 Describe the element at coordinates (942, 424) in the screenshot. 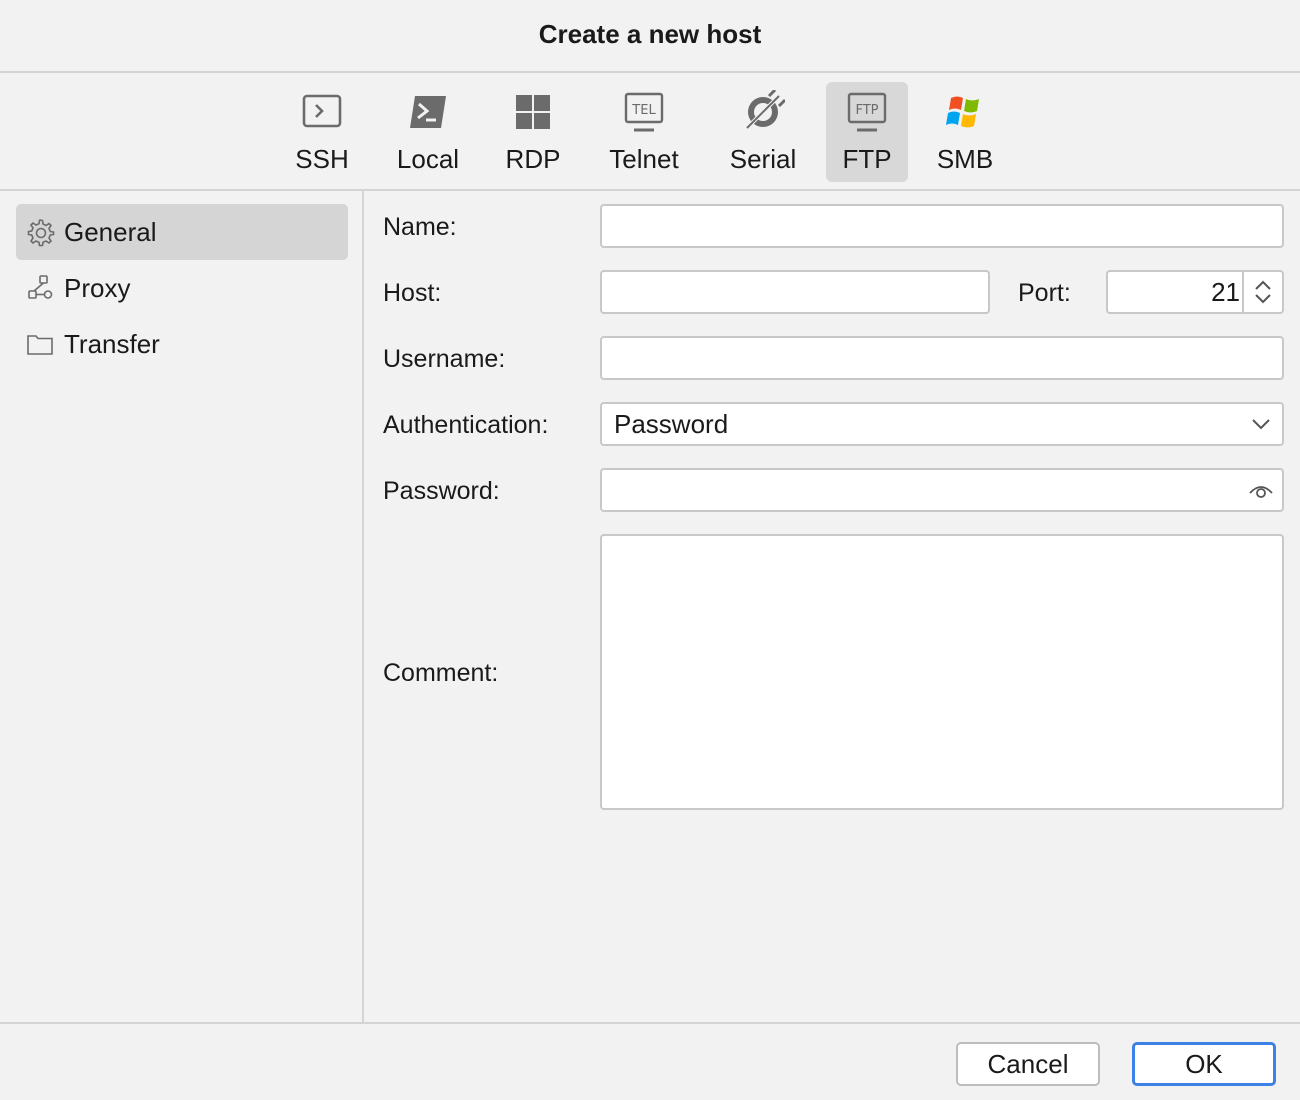

I see `authentication-select: Password` at that location.